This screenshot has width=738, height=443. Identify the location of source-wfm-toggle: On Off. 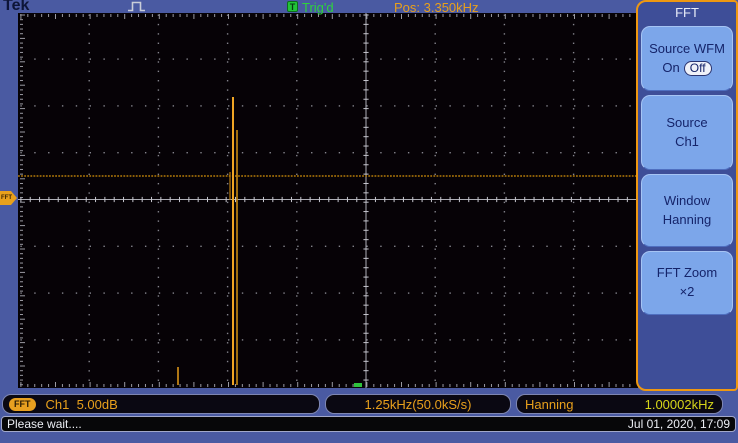
(687, 68).